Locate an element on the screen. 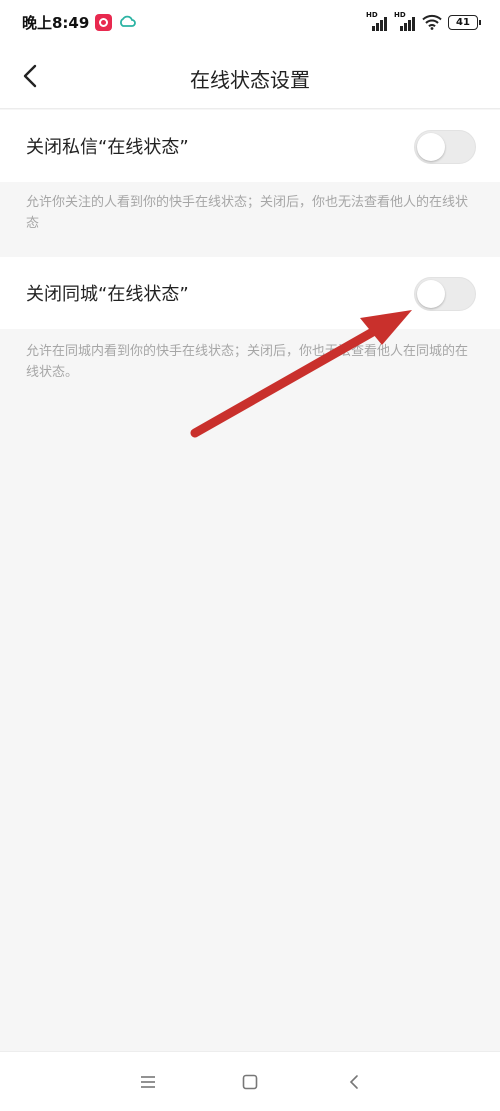 This screenshot has width=500, height=1111. setting-description: 允许你关注的人看到你的快手在线状态；关闭后，你也无法查看他人的在线状态 is located at coordinates (247, 213).